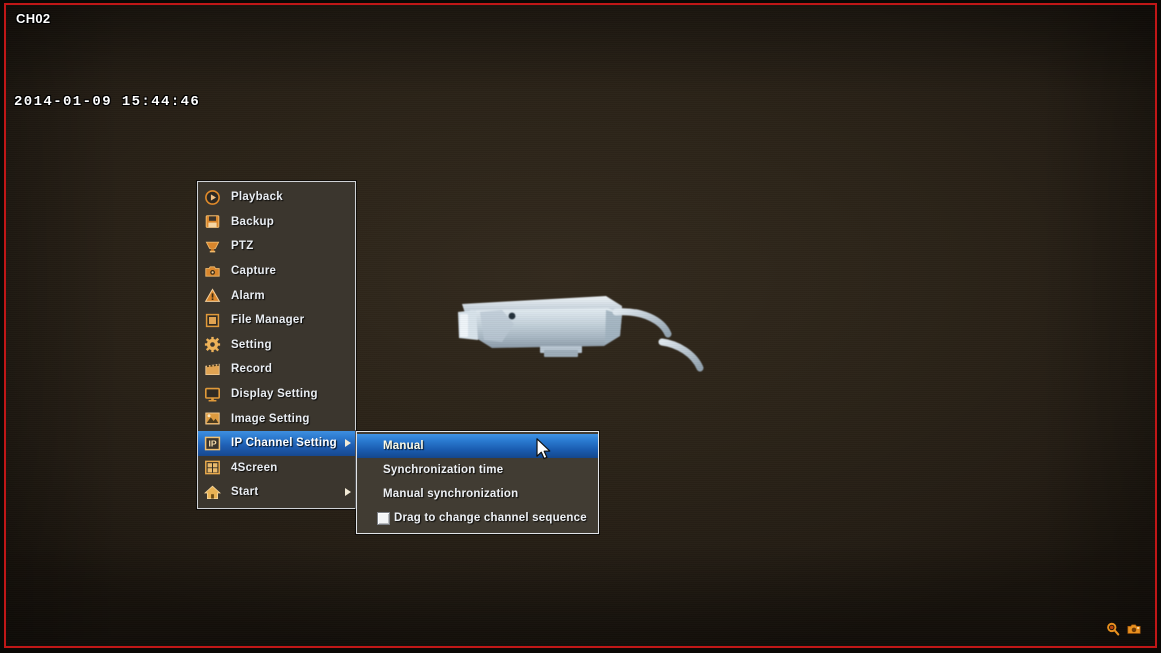 The image size is (1161, 653). I want to click on menu-item-label: Image Setting, so click(270, 418).